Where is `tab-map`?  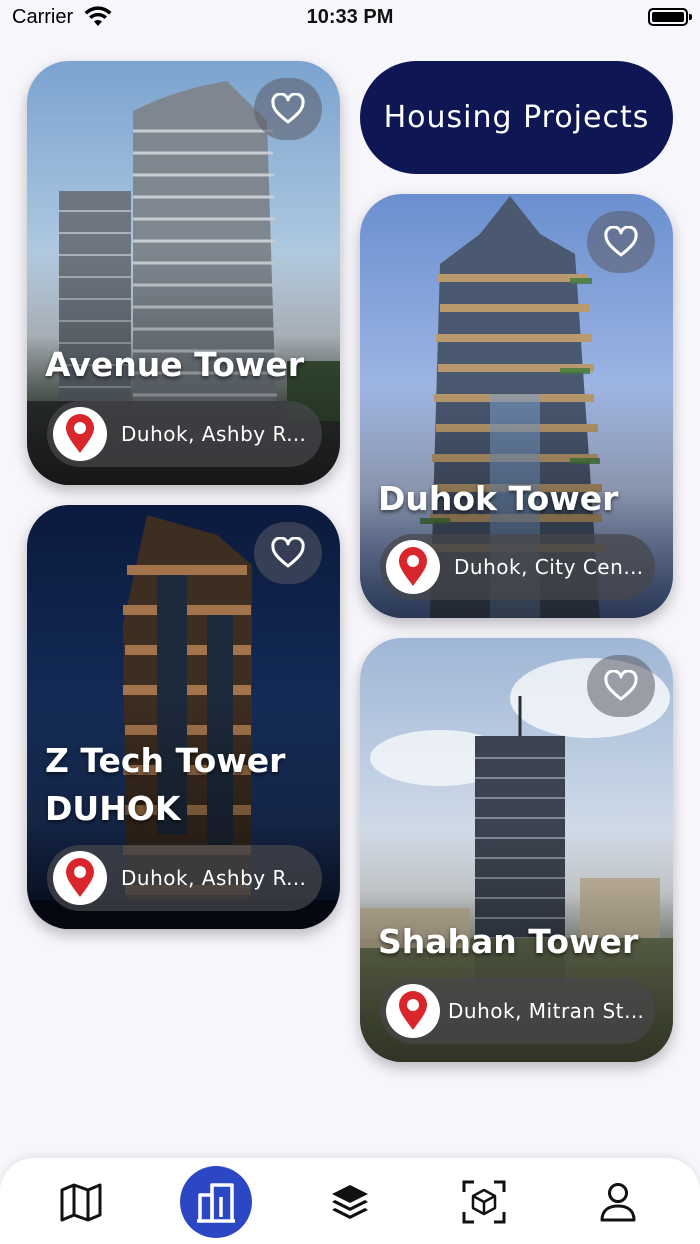
tab-map is located at coordinates (81, 1202).